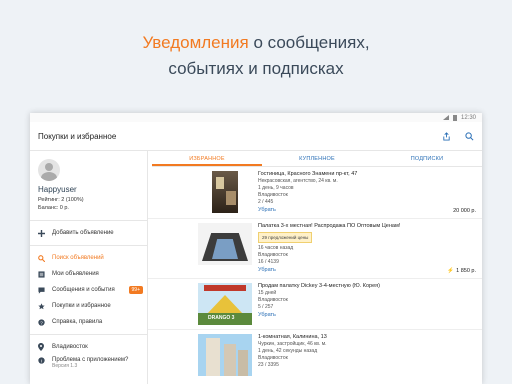 This screenshot has height=384, width=512. Describe the element at coordinates (221, 318) in the screenshot. I see `listing-photo-label: DRANGO 3` at that location.